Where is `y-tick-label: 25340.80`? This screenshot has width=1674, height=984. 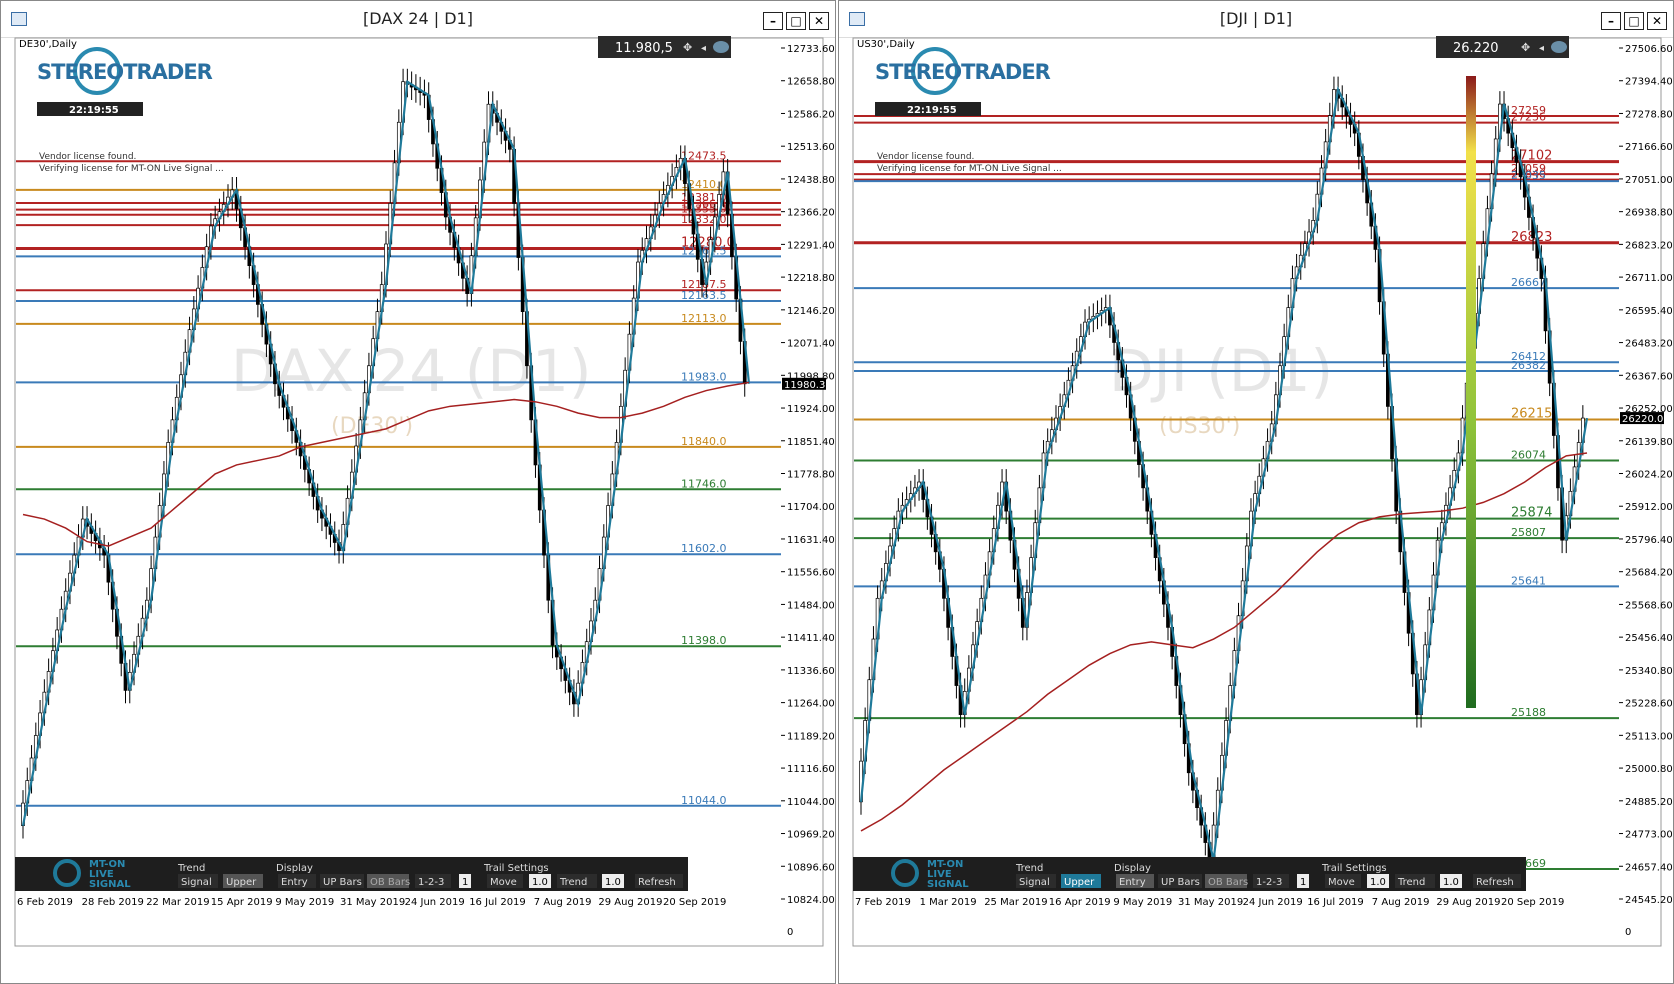
y-tick-label: 25340.80 is located at coordinates (1649, 671).